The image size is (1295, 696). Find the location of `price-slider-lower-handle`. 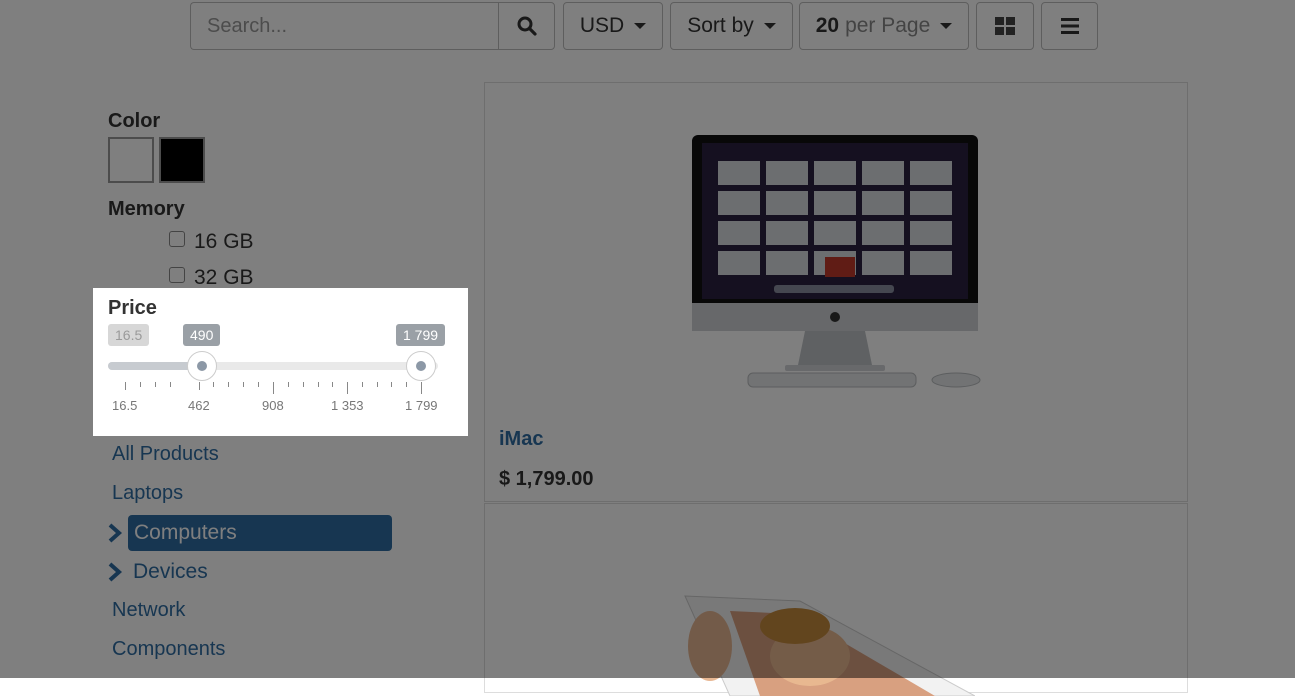

price-slider-lower-handle is located at coordinates (202, 366).